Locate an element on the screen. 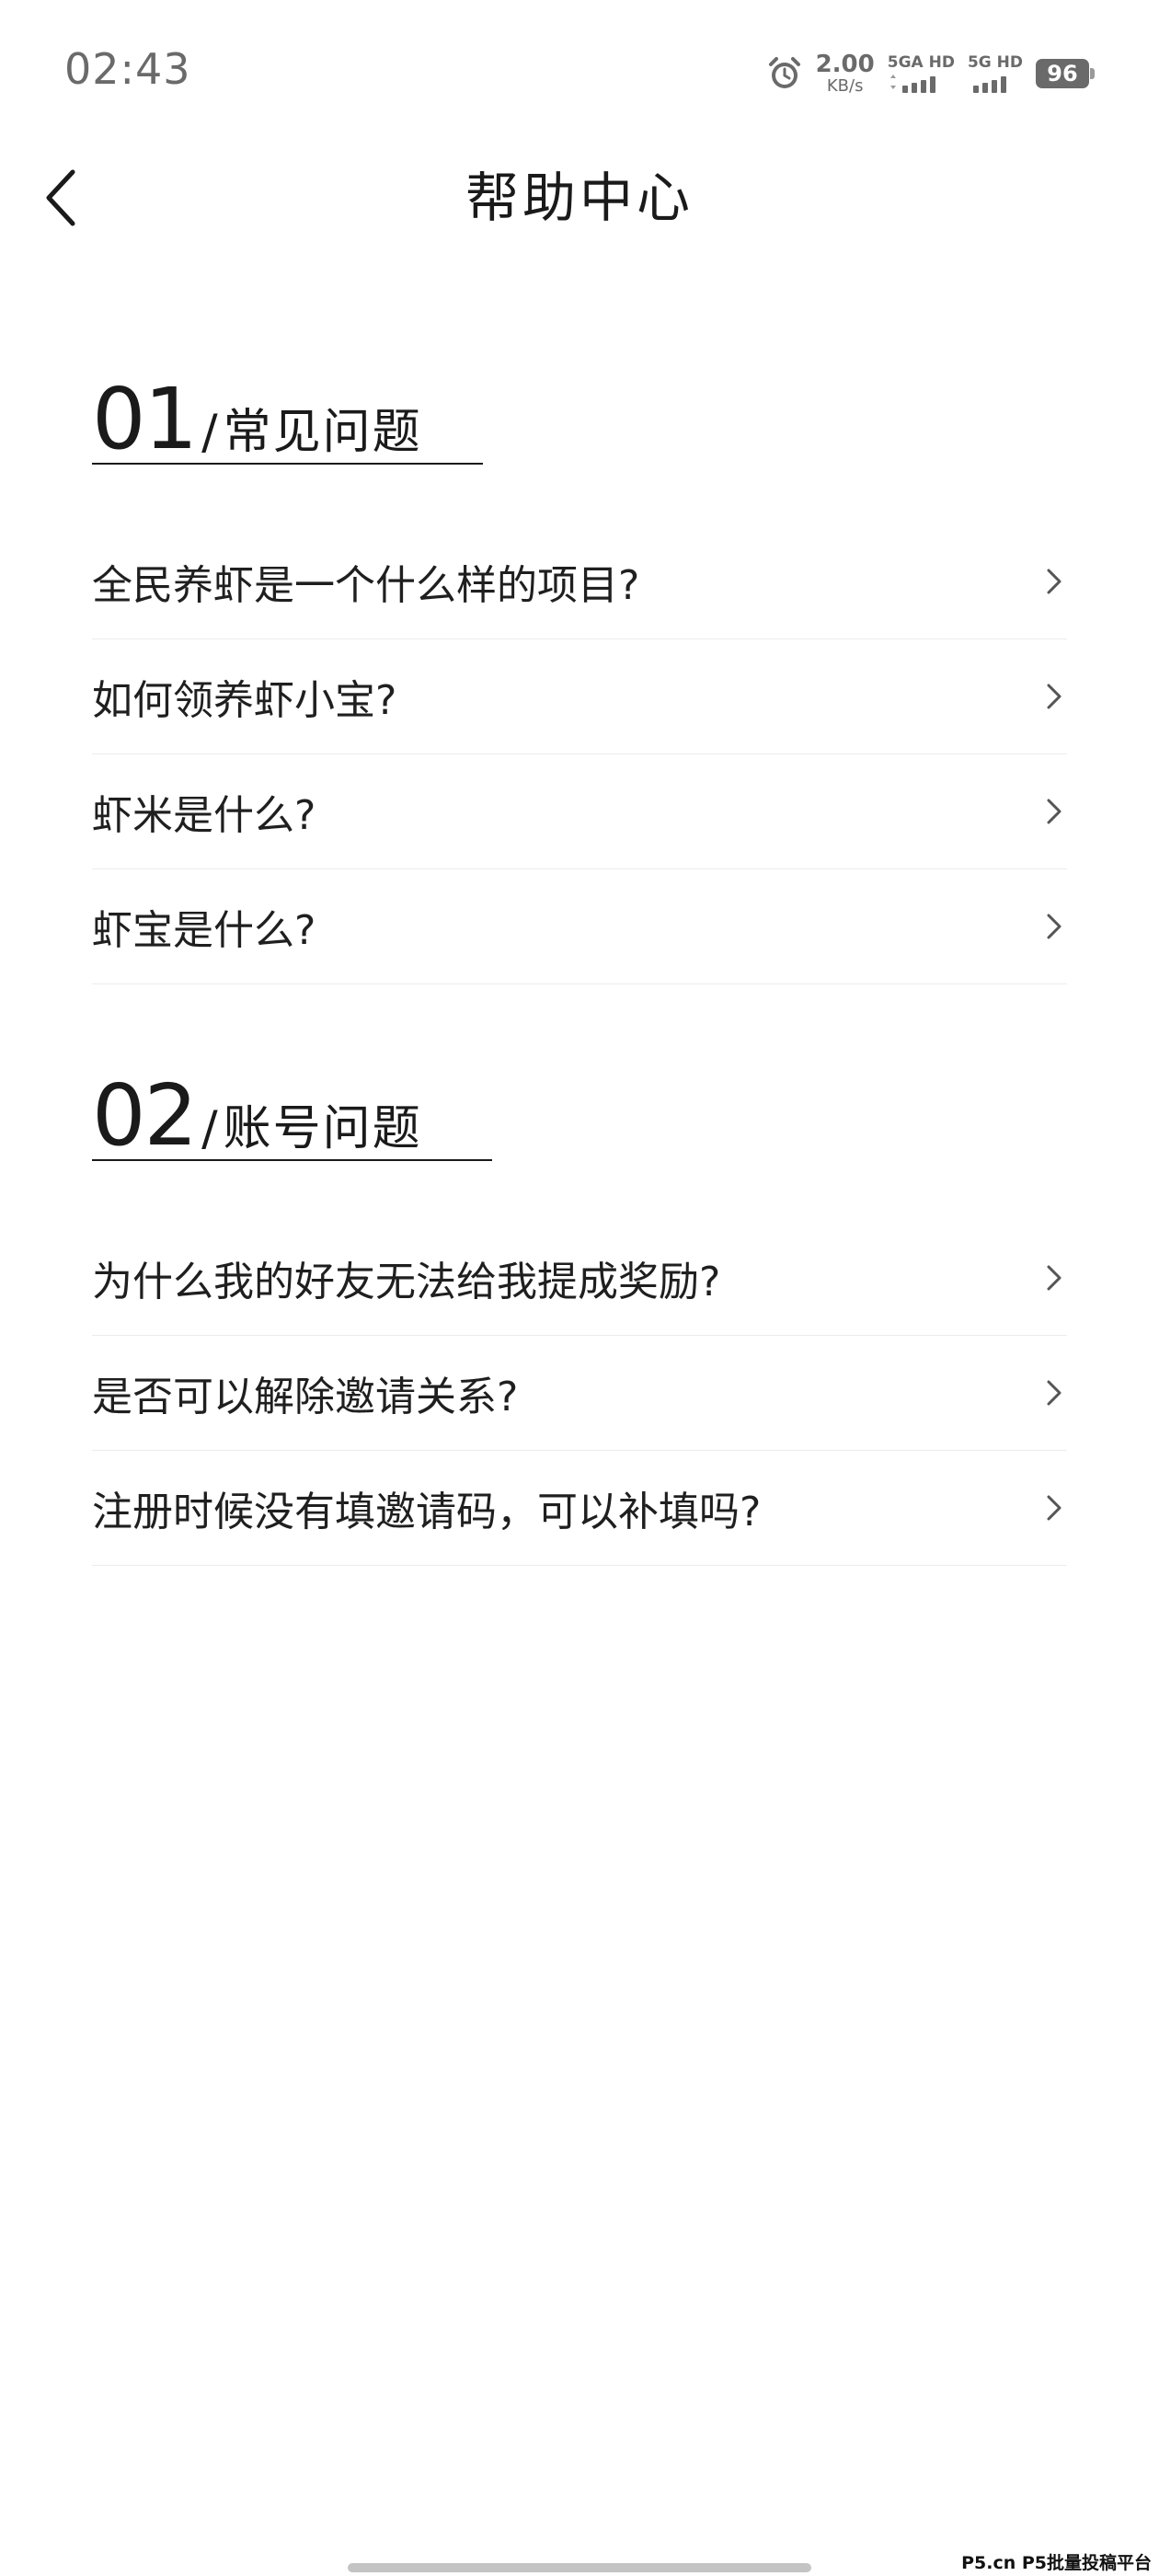 This screenshot has height=2576, width=1159. network-speed: 2.00 KB/s is located at coordinates (845, 73).